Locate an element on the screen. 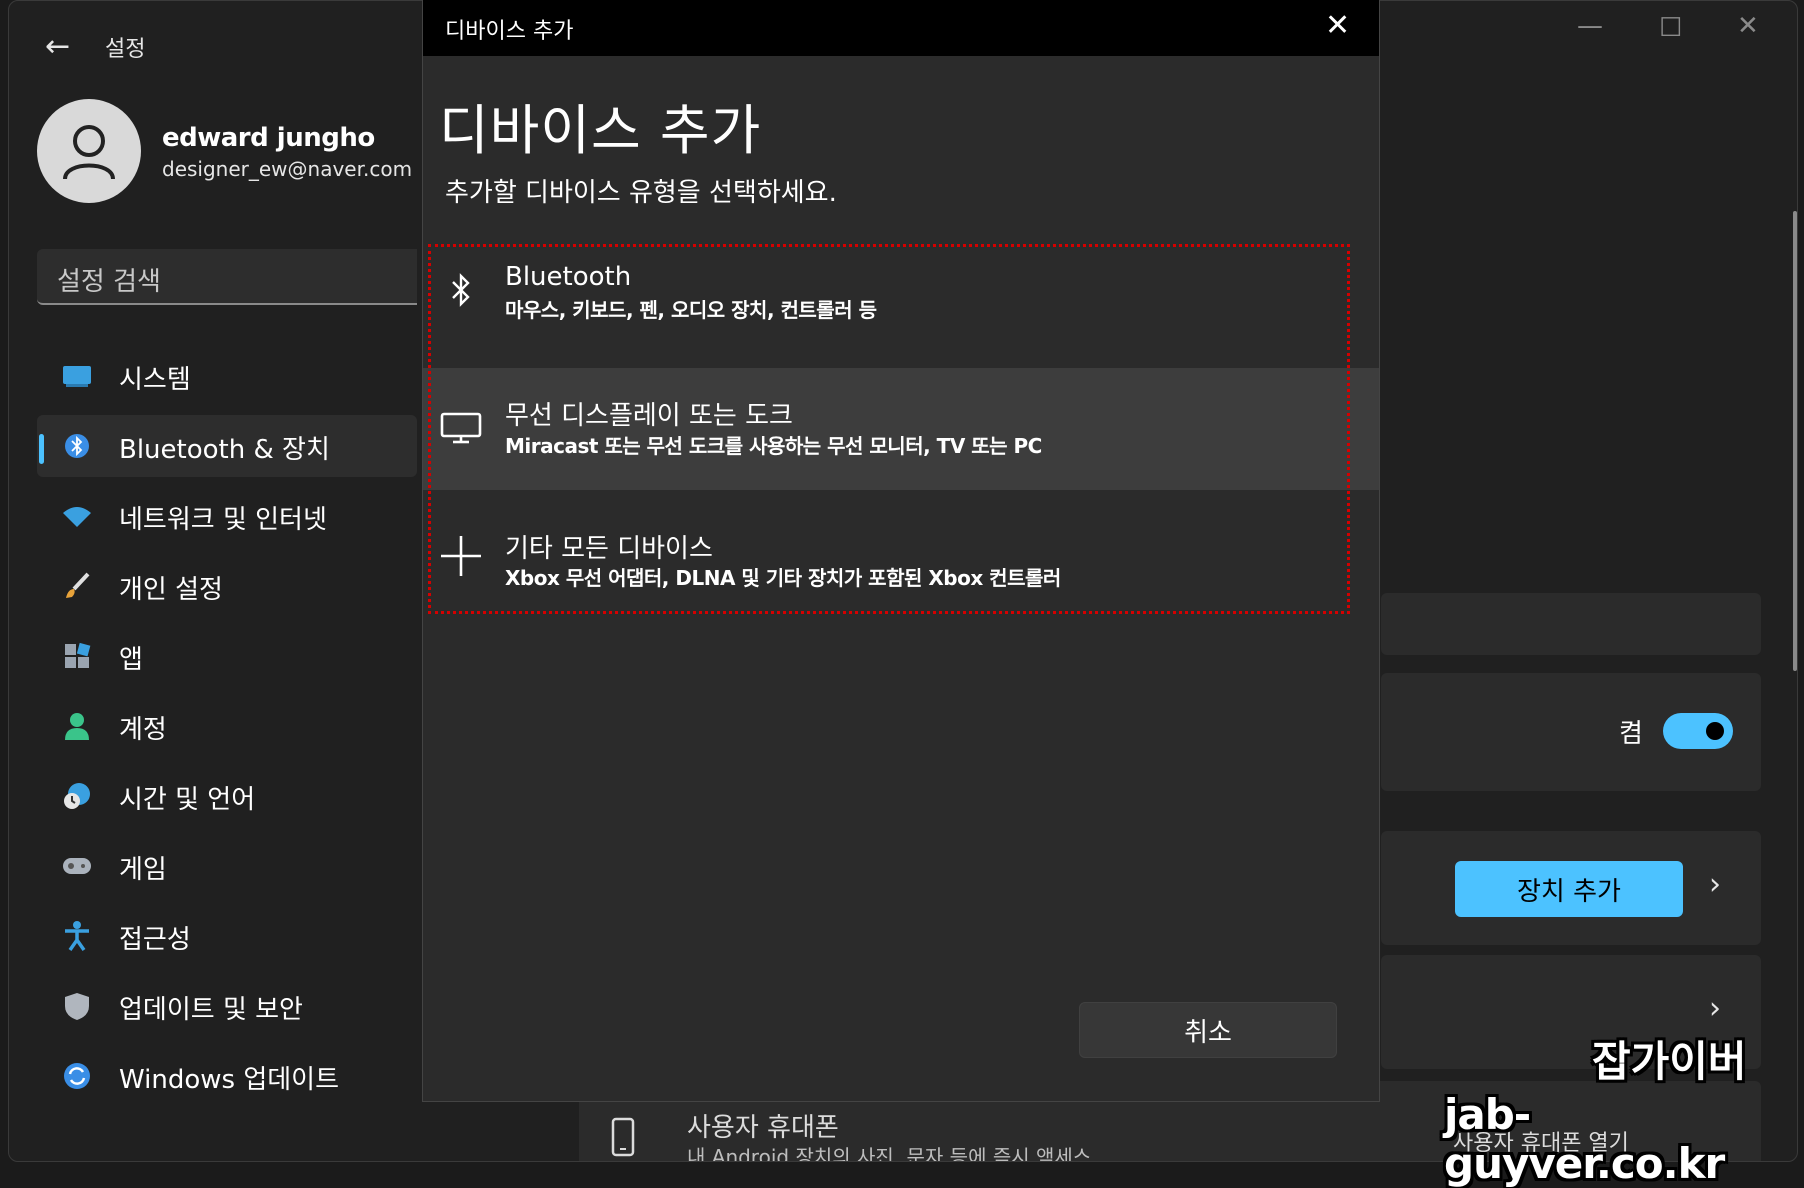 Image resolution: width=1804 pixels, height=1188 pixels. add-device-button: 장치 추가 is located at coordinates (1569, 889).